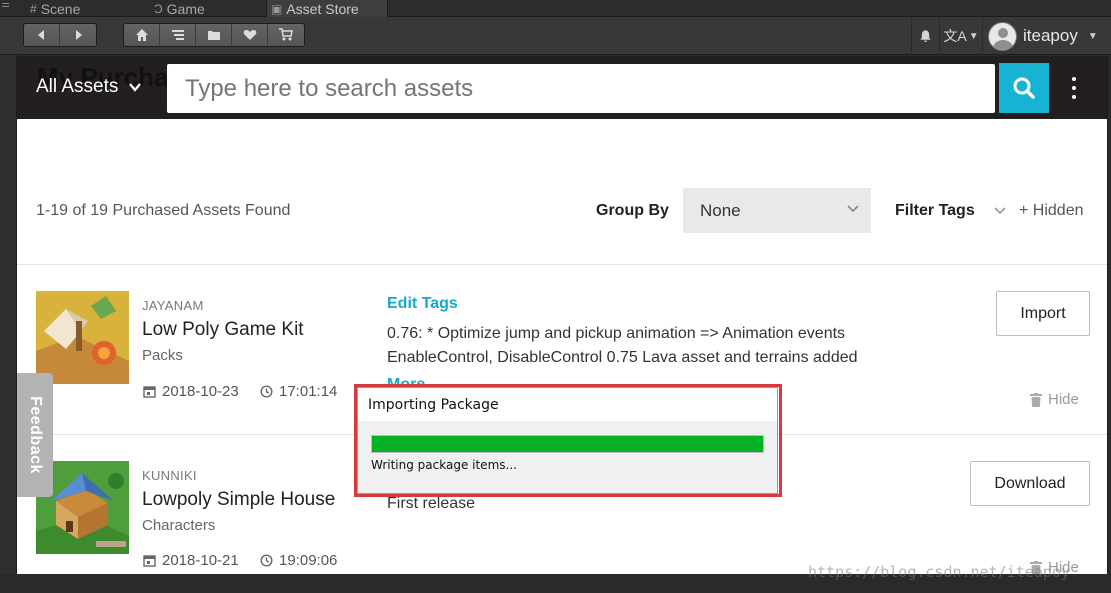  I want to click on asset-time: 19:09:06, so click(298, 560).